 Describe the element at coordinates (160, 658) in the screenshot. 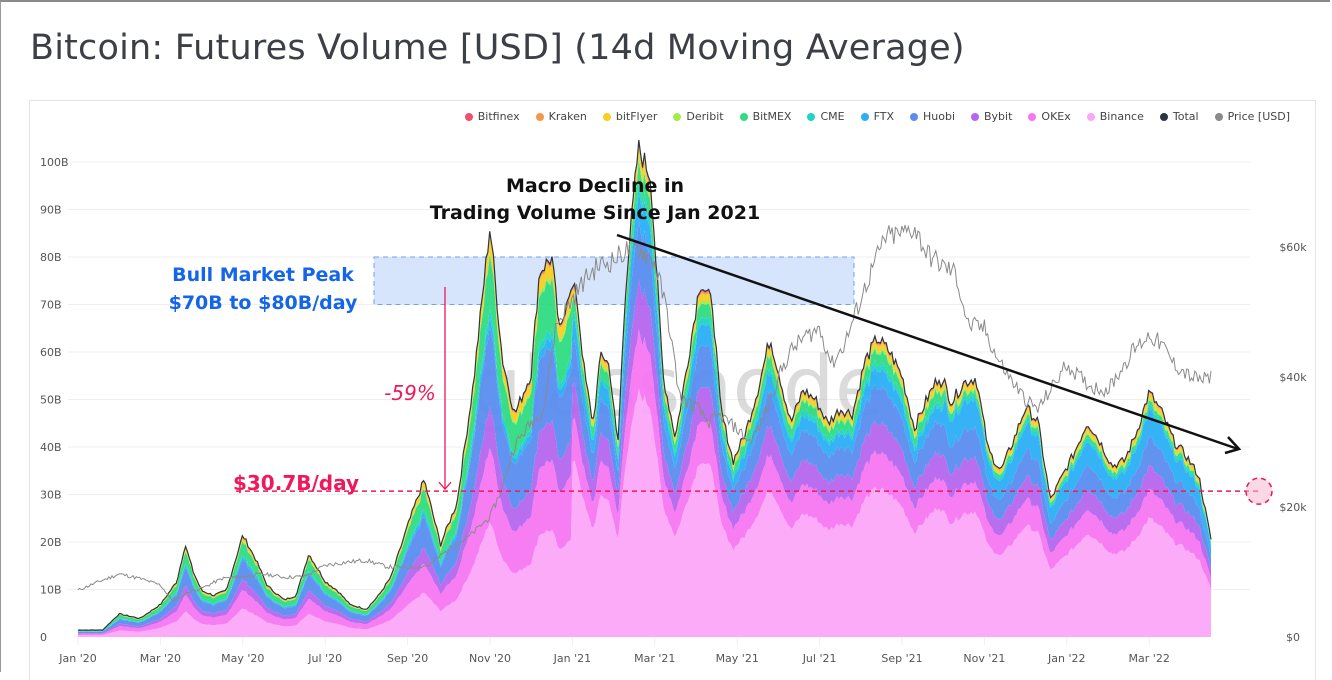

I see `x-tick-label: Mar '20` at that location.